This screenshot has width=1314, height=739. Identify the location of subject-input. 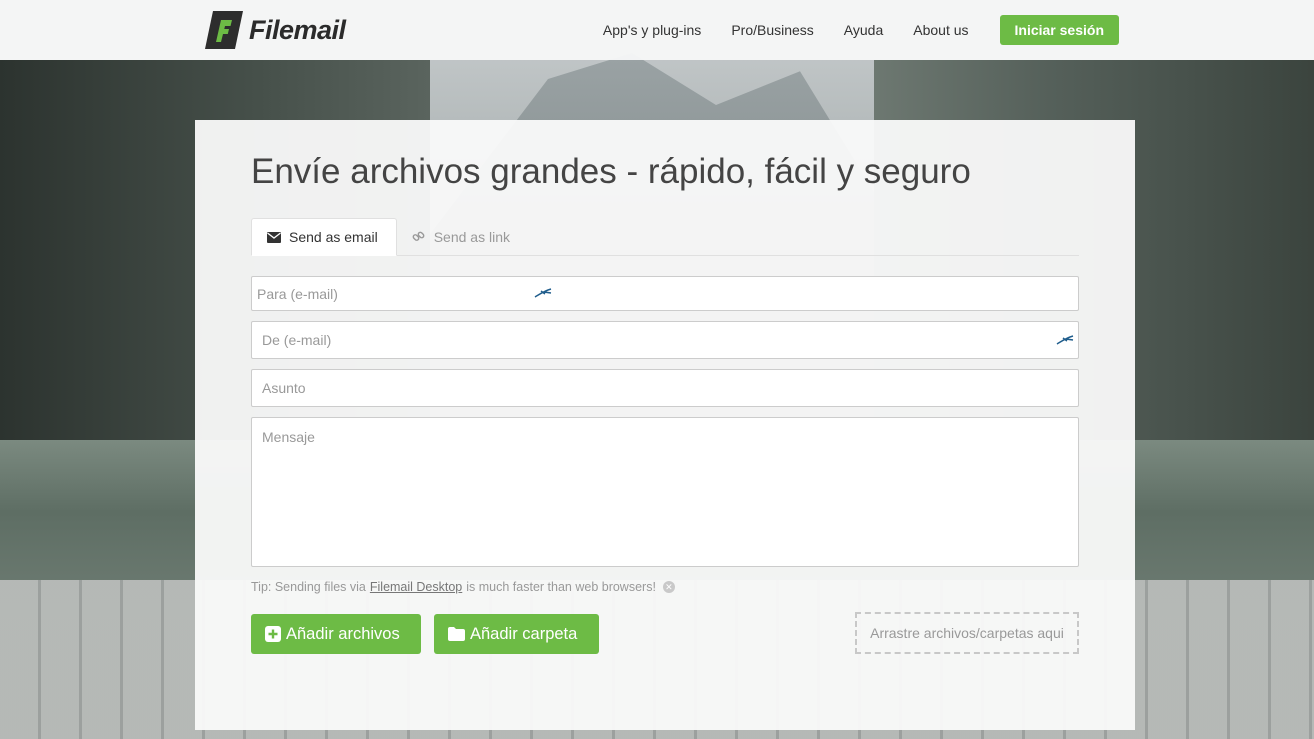
(665, 388).